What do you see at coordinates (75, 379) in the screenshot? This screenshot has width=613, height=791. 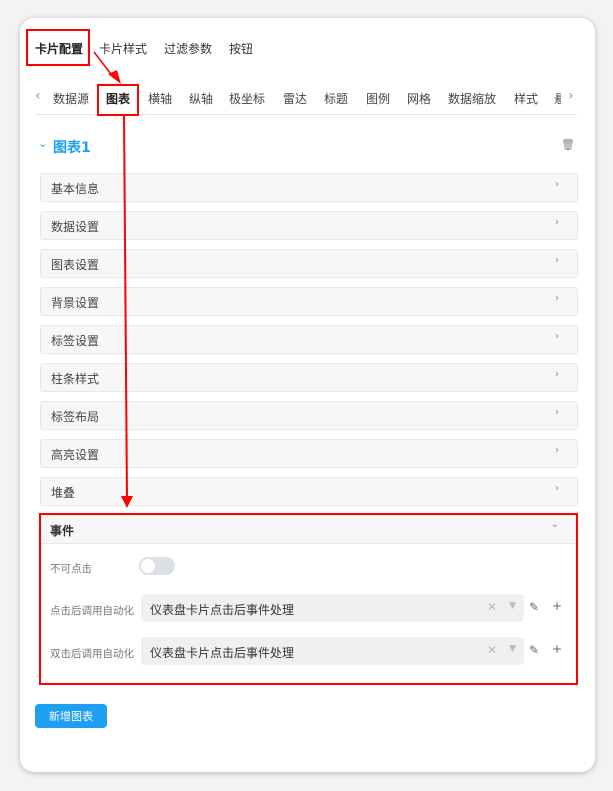 I see `panel-label: 柱条样式` at bounding box center [75, 379].